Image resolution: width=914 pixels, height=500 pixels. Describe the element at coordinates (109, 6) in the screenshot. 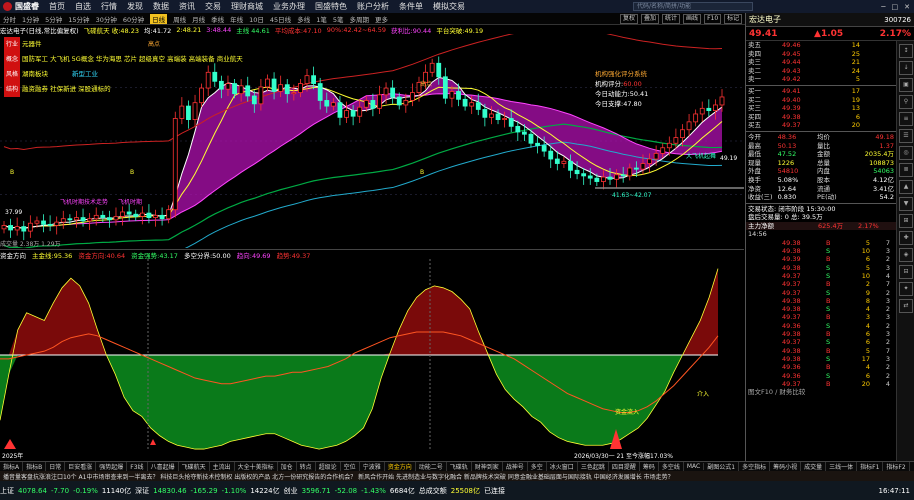

I see `menu-item: 行情` at that location.